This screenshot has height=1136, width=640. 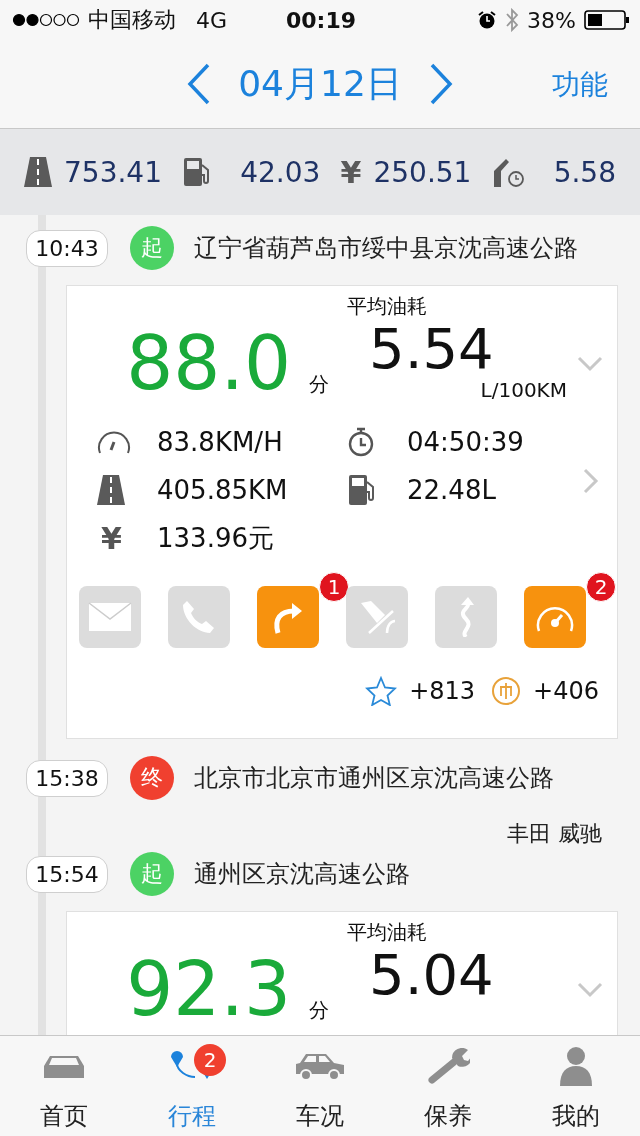 What do you see at coordinates (334, 587) in the screenshot?
I see `count-badge: 1` at bounding box center [334, 587].